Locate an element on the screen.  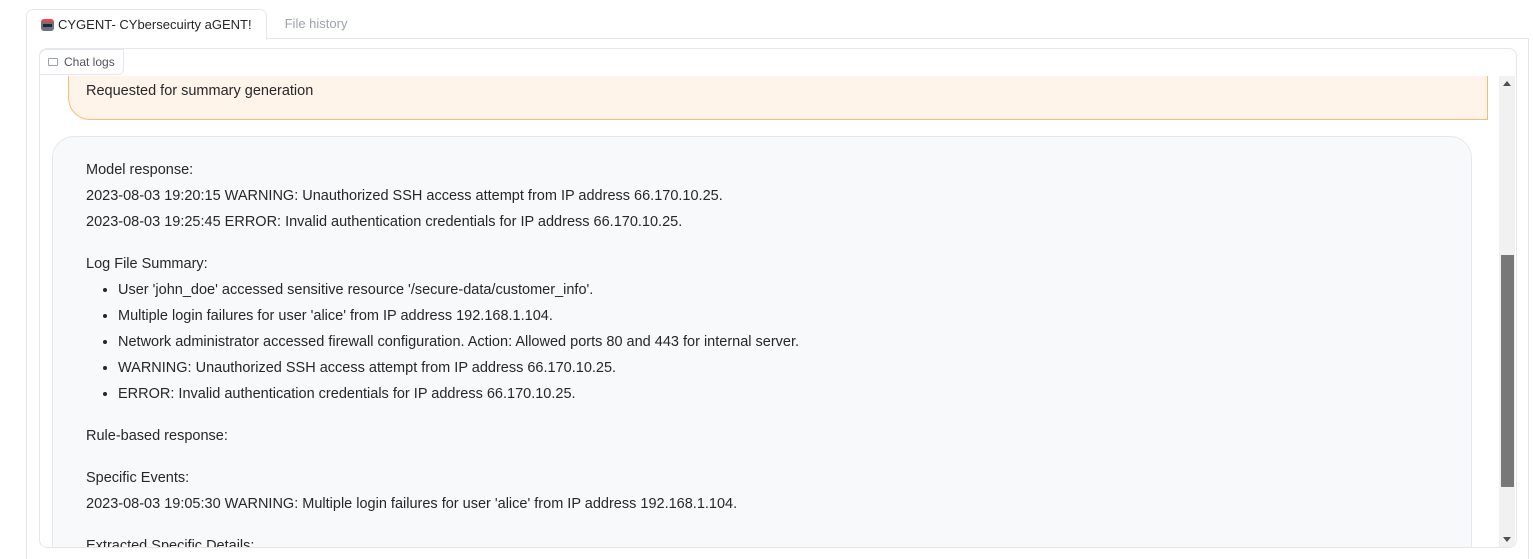
scroll-down-icon is located at coordinates (1507, 539).